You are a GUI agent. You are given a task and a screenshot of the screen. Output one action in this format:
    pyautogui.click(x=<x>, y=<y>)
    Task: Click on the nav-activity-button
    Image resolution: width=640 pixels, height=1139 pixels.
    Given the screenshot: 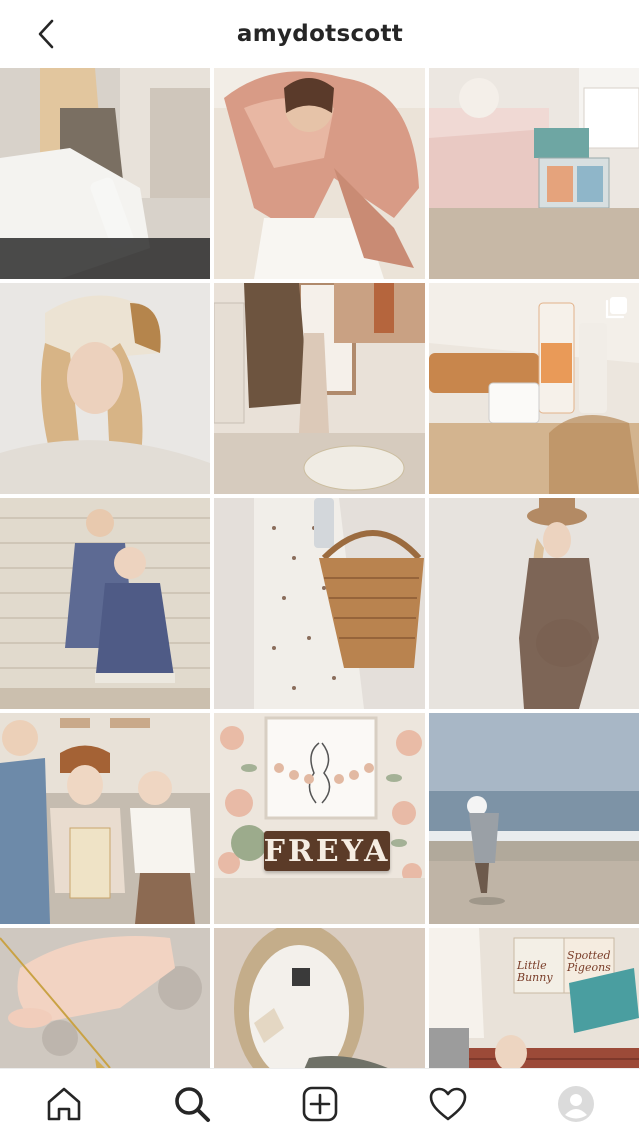 What is the action you would take?
    pyautogui.click(x=448, y=1104)
    